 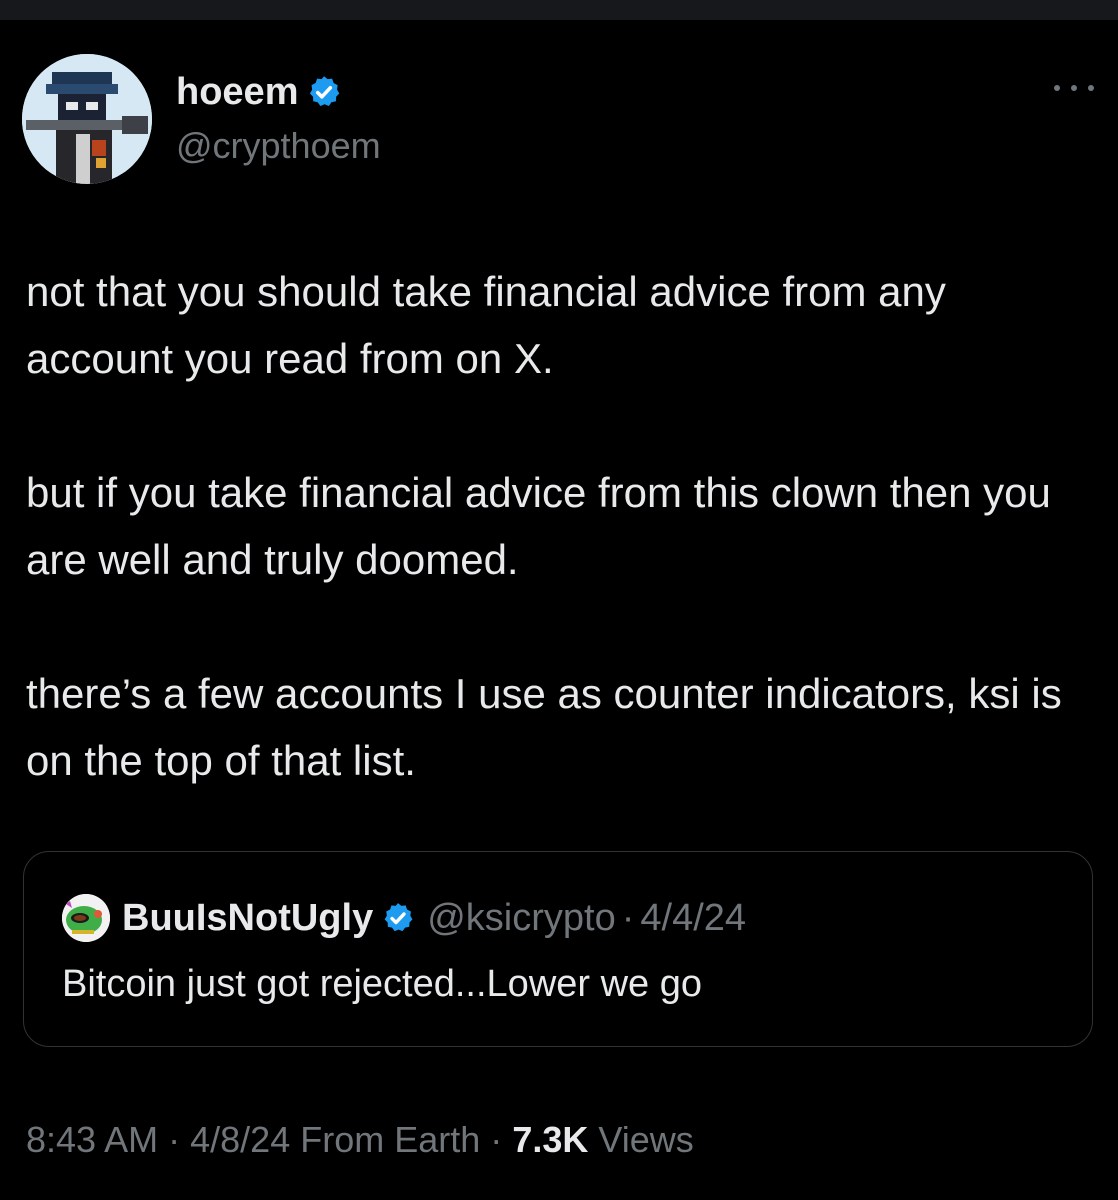 What do you see at coordinates (240, 1139) in the screenshot?
I see `tweet-date: 4/8/24` at bounding box center [240, 1139].